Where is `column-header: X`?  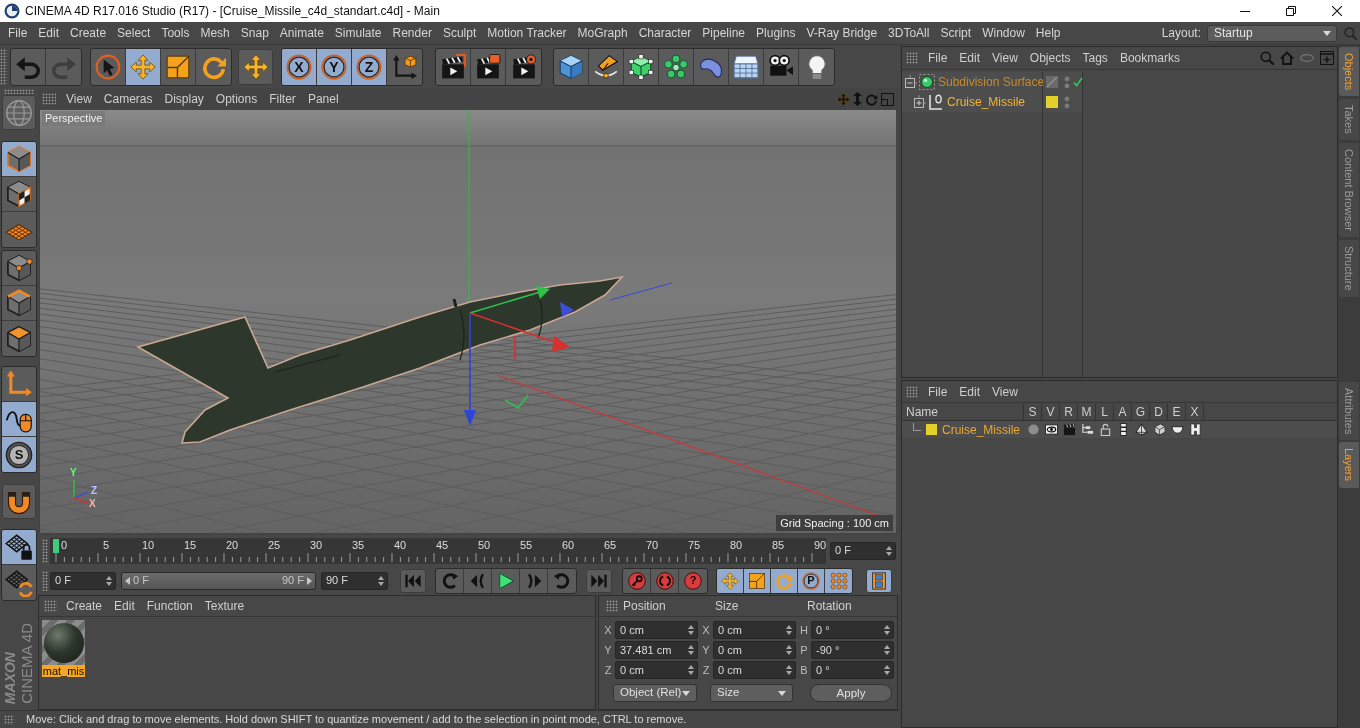 column-header: X is located at coordinates (1194, 412).